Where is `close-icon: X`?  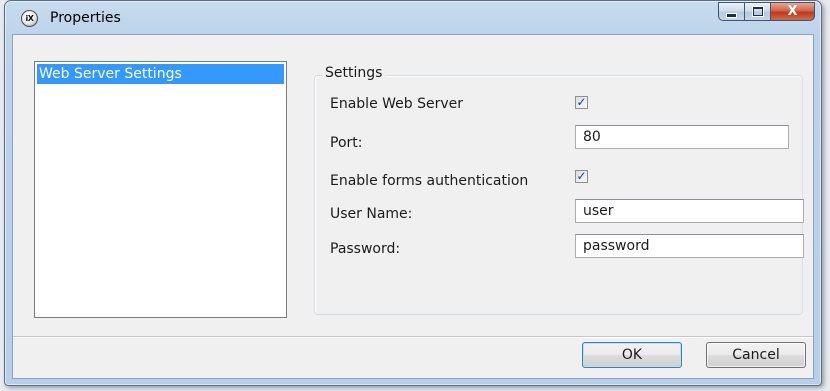
close-icon: X is located at coordinates (792, 11).